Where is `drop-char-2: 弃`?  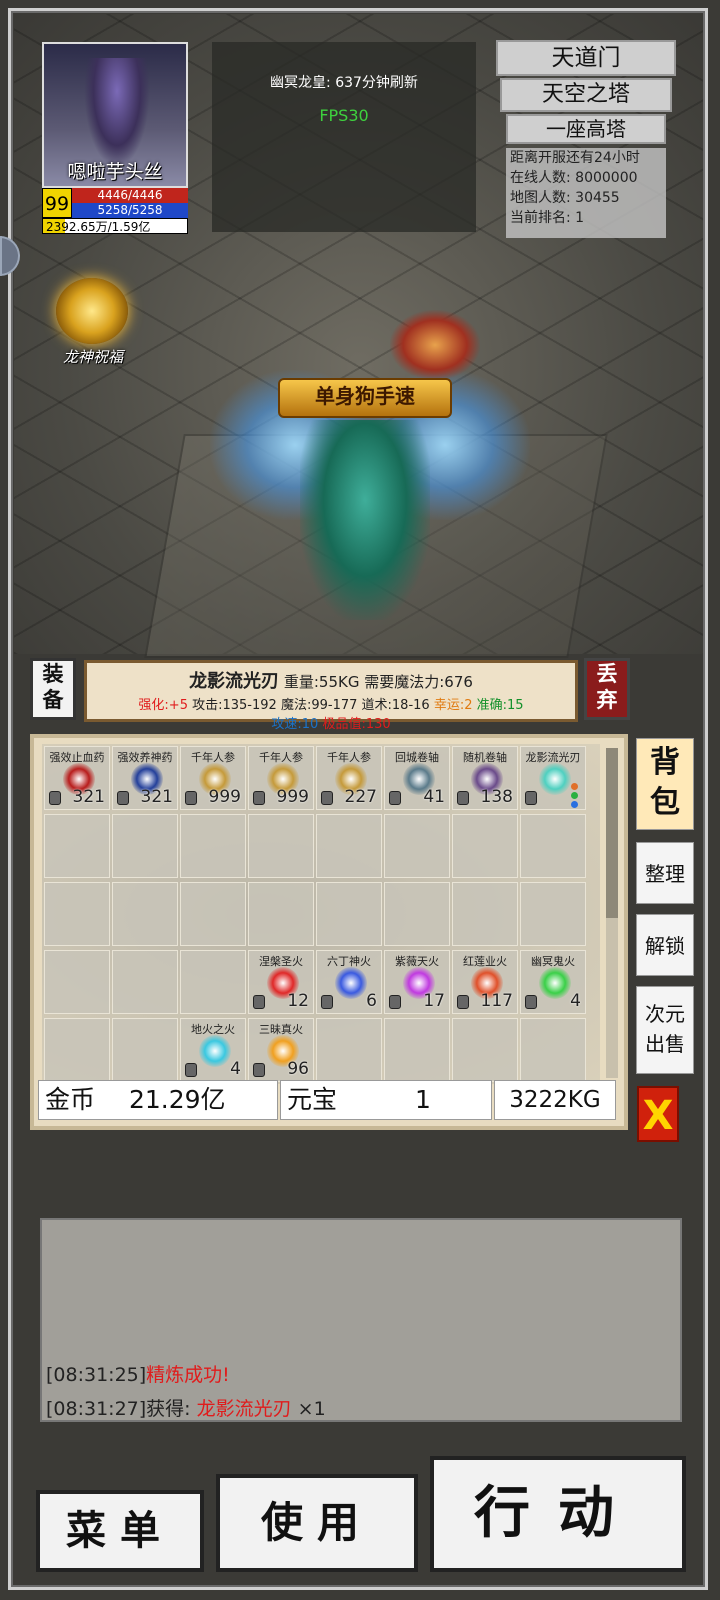 drop-char-2: 弃 is located at coordinates (607, 700).